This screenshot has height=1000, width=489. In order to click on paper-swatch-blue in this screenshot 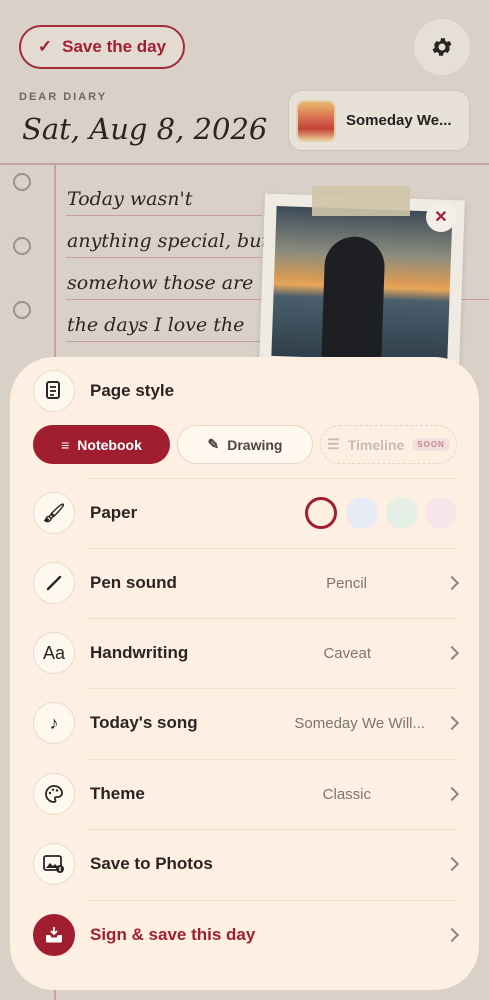, I will do `click(362, 513)`.